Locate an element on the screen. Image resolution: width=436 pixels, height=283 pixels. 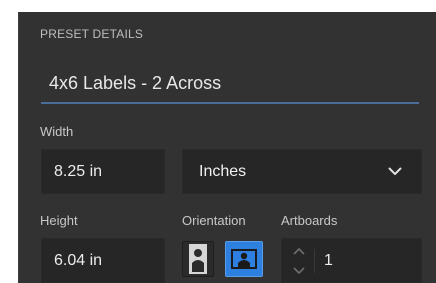
artboards-value: 1 is located at coordinates (328, 260).